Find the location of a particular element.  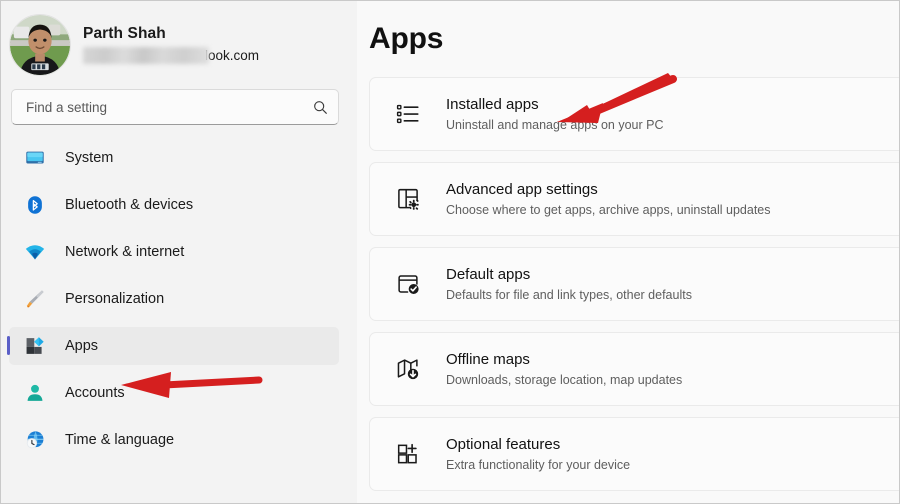

sidebar-item-accounts: Accounts is located at coordinates (174, 393).